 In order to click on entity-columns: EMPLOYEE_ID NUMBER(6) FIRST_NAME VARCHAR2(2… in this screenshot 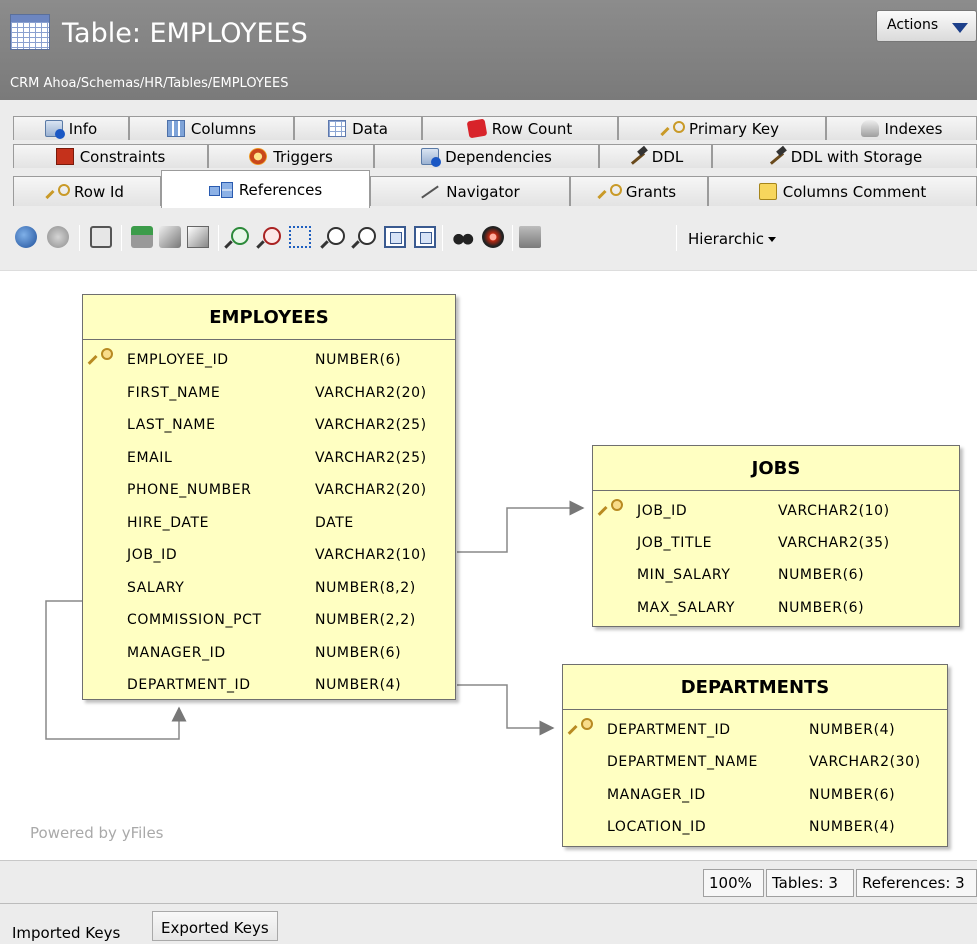, I will do `click(269, 522)`.